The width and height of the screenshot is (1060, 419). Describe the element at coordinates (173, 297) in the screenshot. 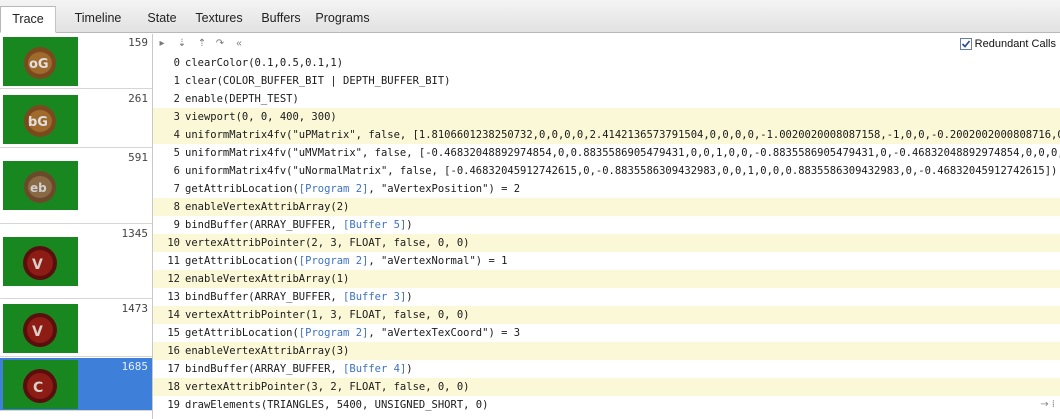

I see `call-index: 13` at that location.